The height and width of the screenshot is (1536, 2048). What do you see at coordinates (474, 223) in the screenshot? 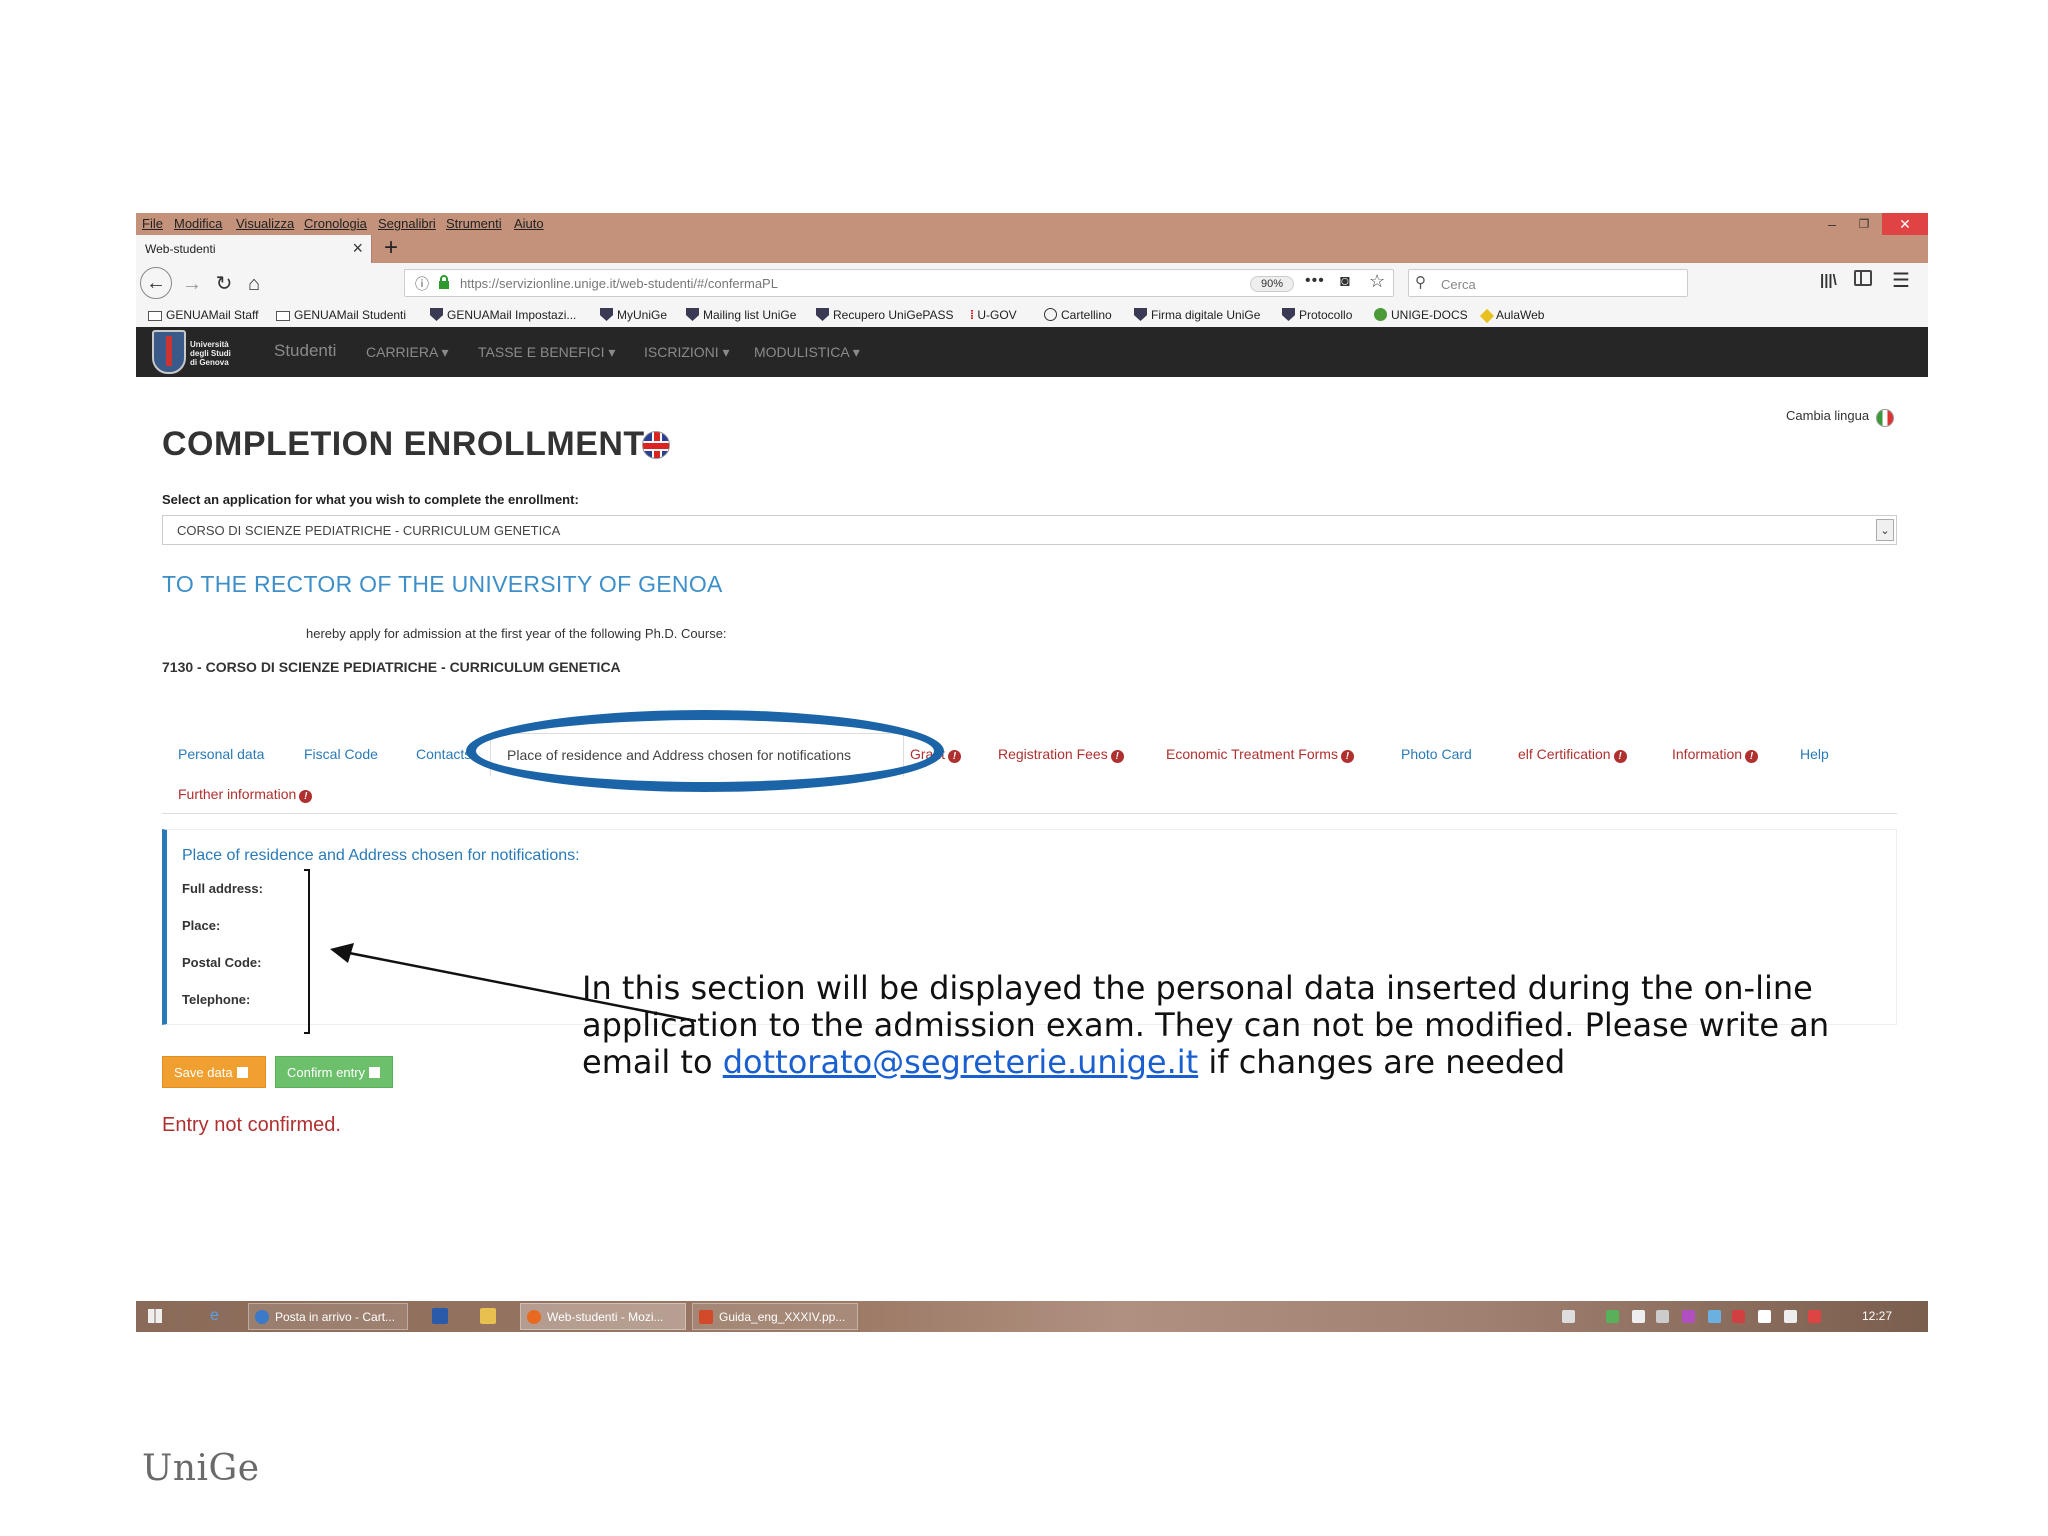
I see `menu-strumenti: Strumenti` at bounding box center [474, 223].